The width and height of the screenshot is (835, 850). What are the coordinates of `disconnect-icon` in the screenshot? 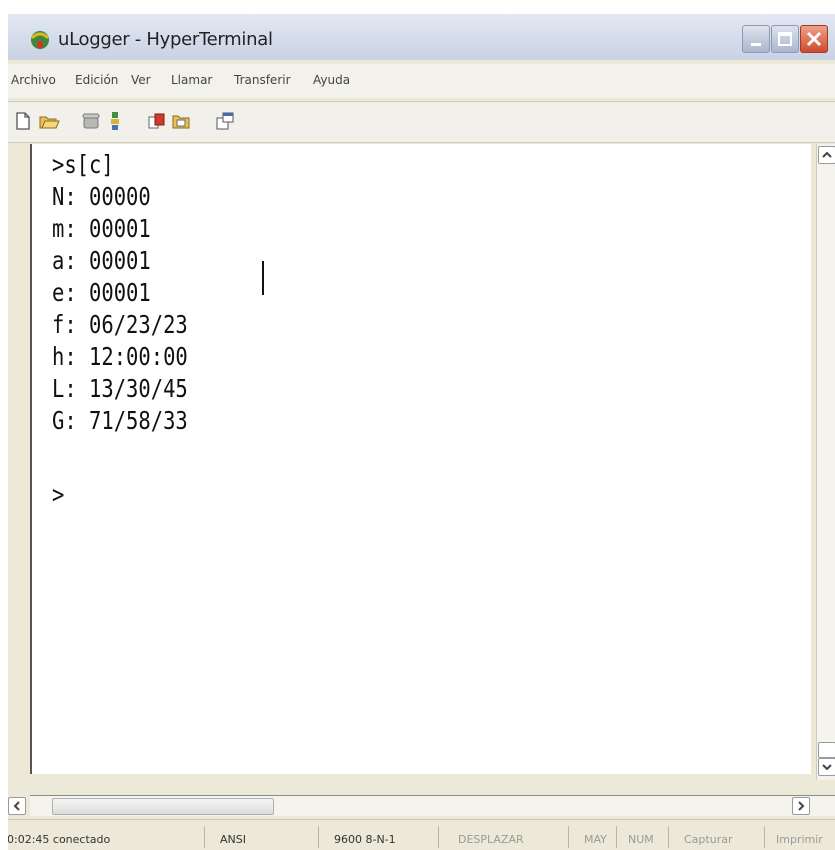 It's located at (115, 121).